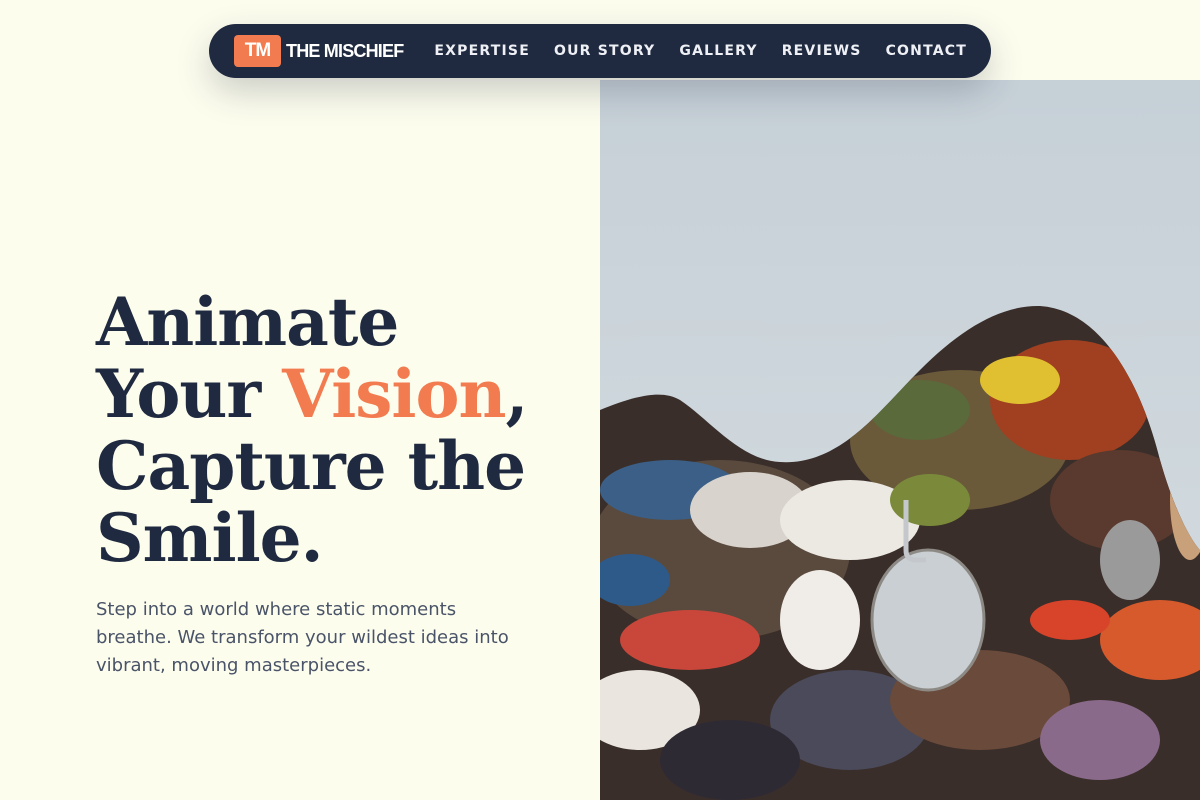  Describe the element at coordinates (257, 51) in the screenshot. I see `logo-badge: TM` at that location.